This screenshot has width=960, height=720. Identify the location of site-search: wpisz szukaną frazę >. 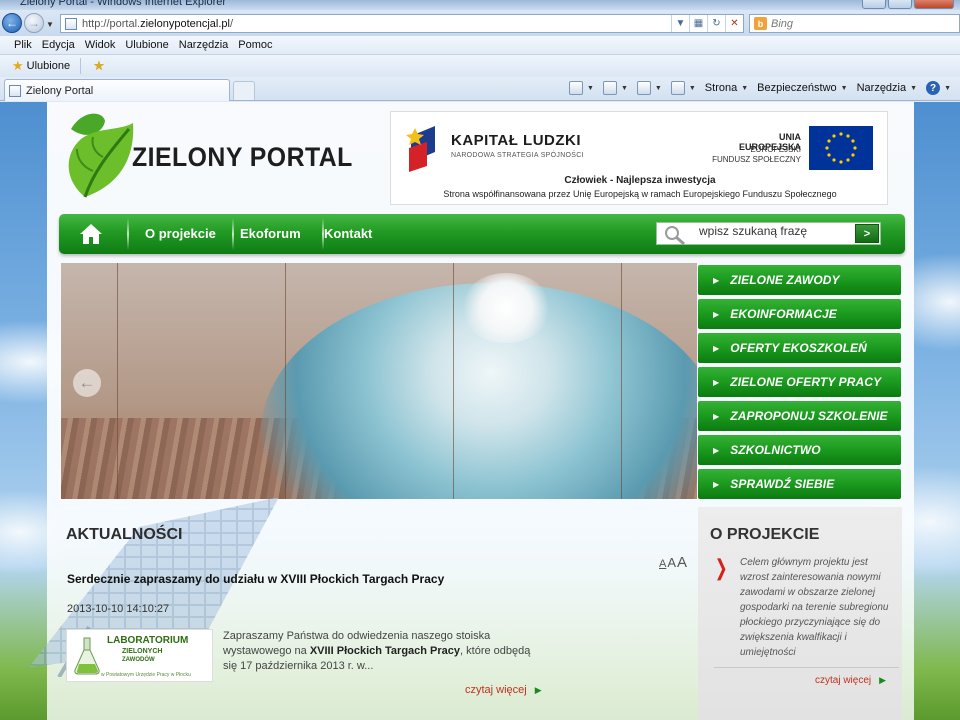
(768, 233).